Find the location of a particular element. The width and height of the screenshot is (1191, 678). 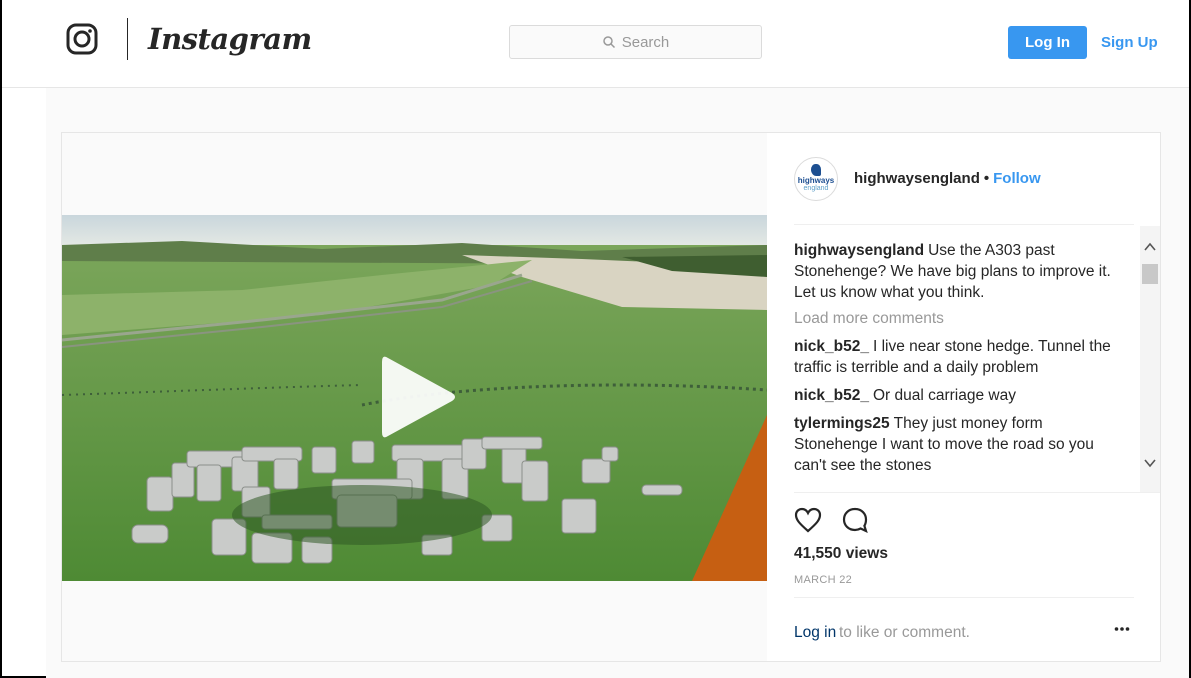

load-more-comments-link: Load more comments is located at coordinates (954, 319).